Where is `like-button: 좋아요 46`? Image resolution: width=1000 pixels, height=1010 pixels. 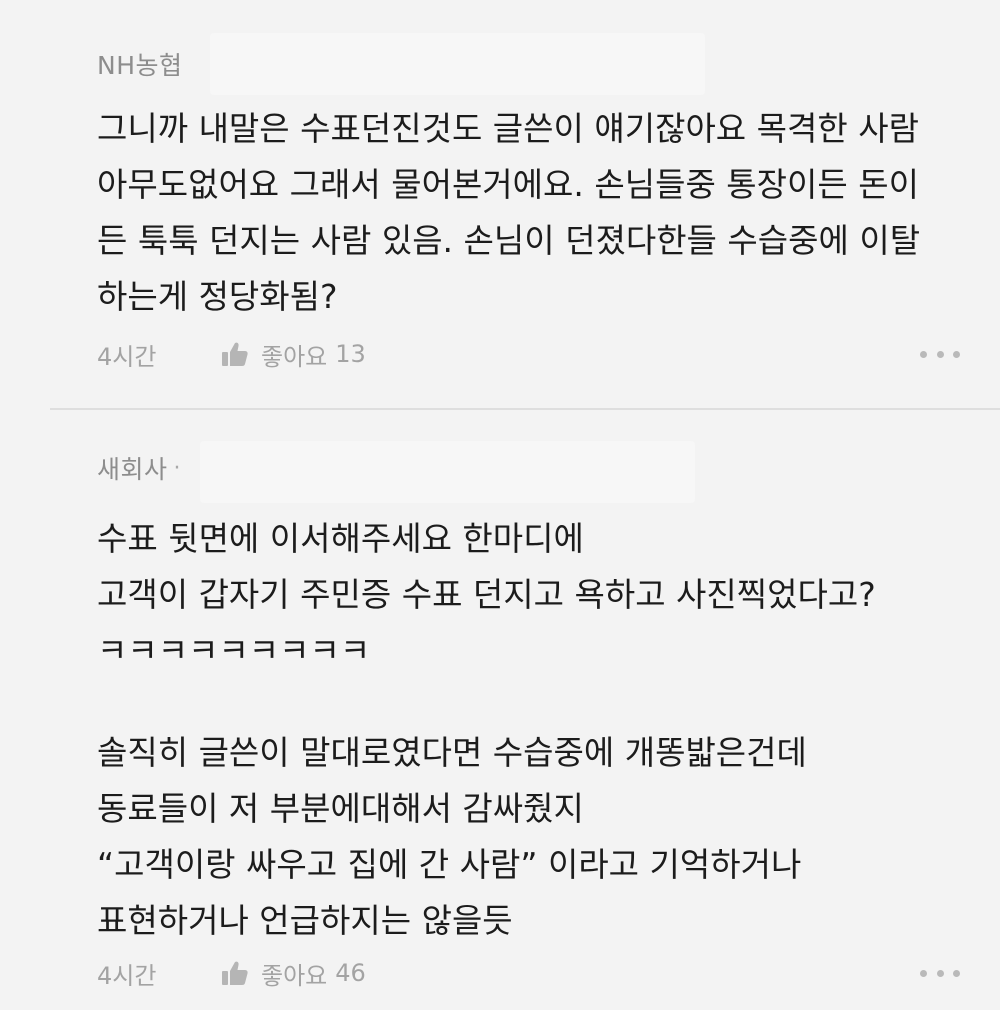
like-button: 좋아요 46 is located at coordinates (293, 973).